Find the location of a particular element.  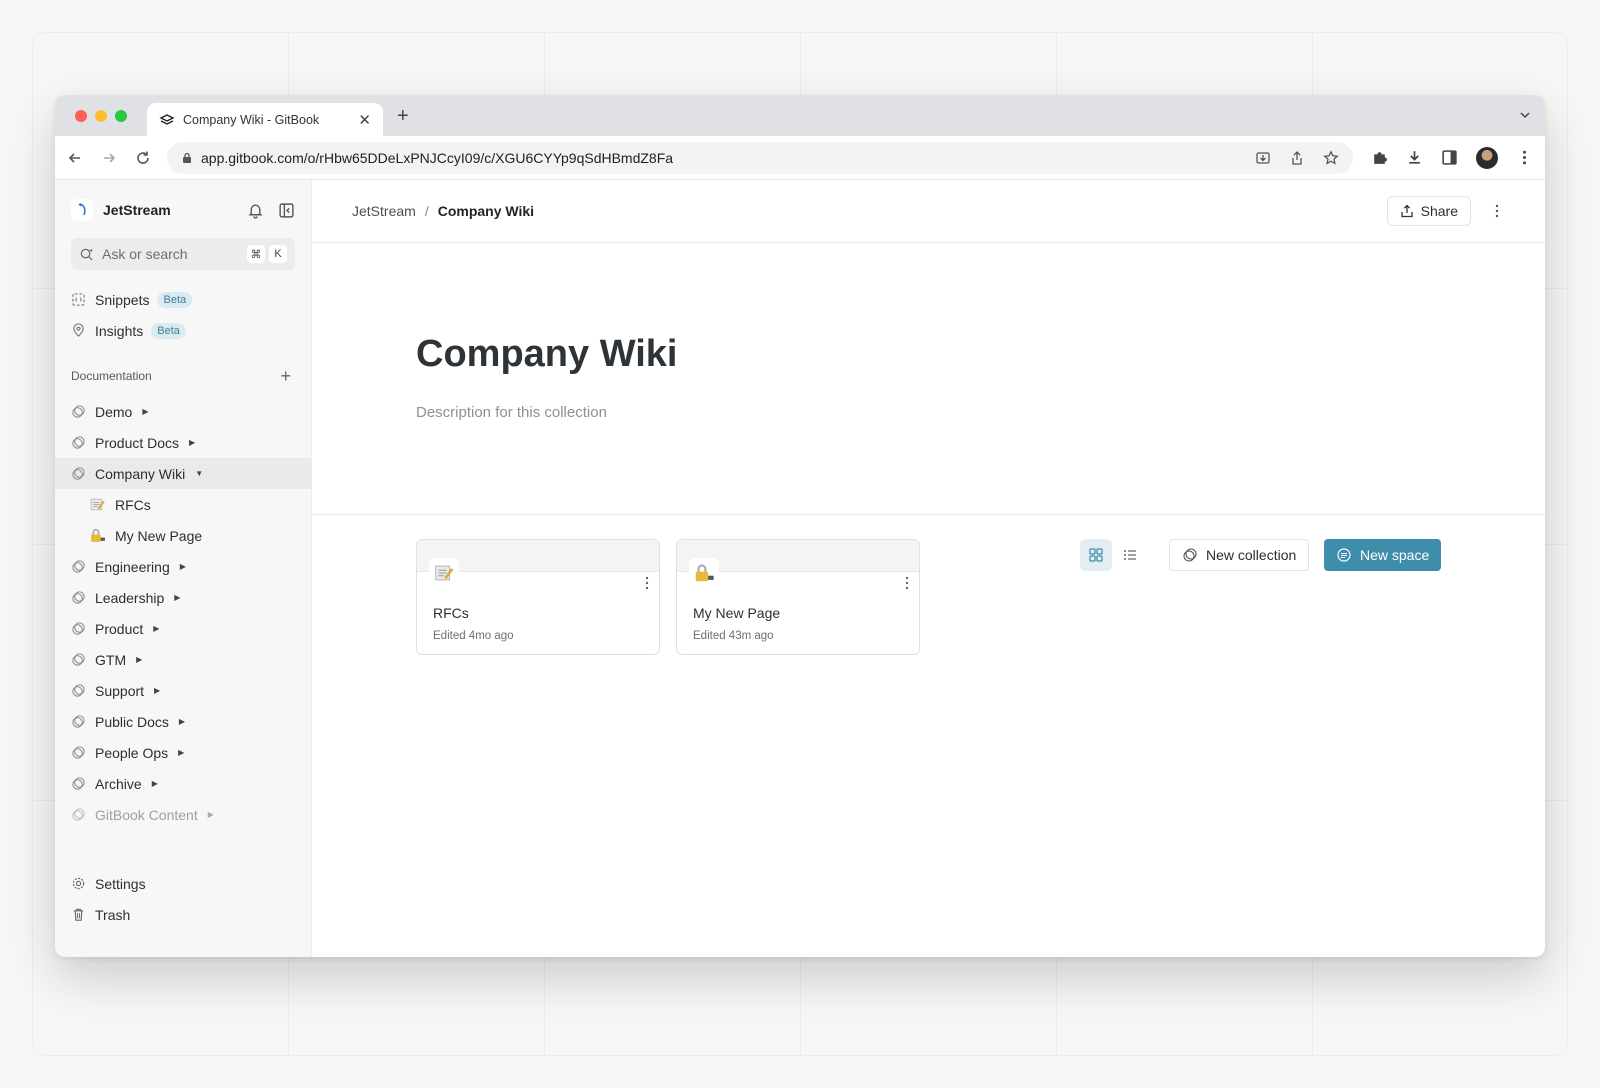

space-card-my-new-page: My New Page Edited 43m ago is located at coordinates (798, 597).